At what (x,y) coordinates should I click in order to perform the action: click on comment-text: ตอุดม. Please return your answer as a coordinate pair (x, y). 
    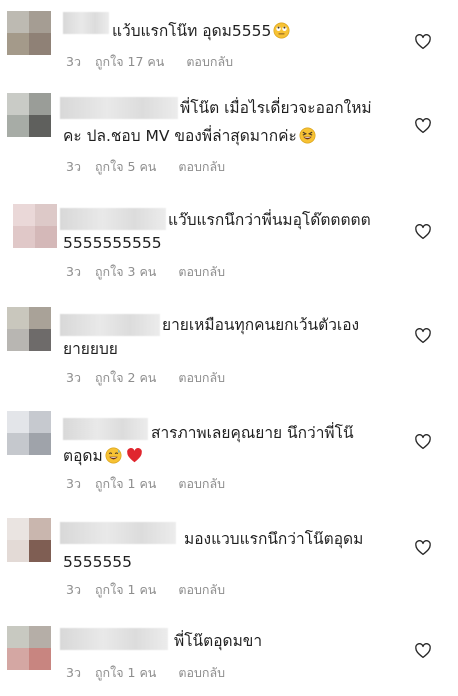
    Looking at the image, I should click on (103, 456).